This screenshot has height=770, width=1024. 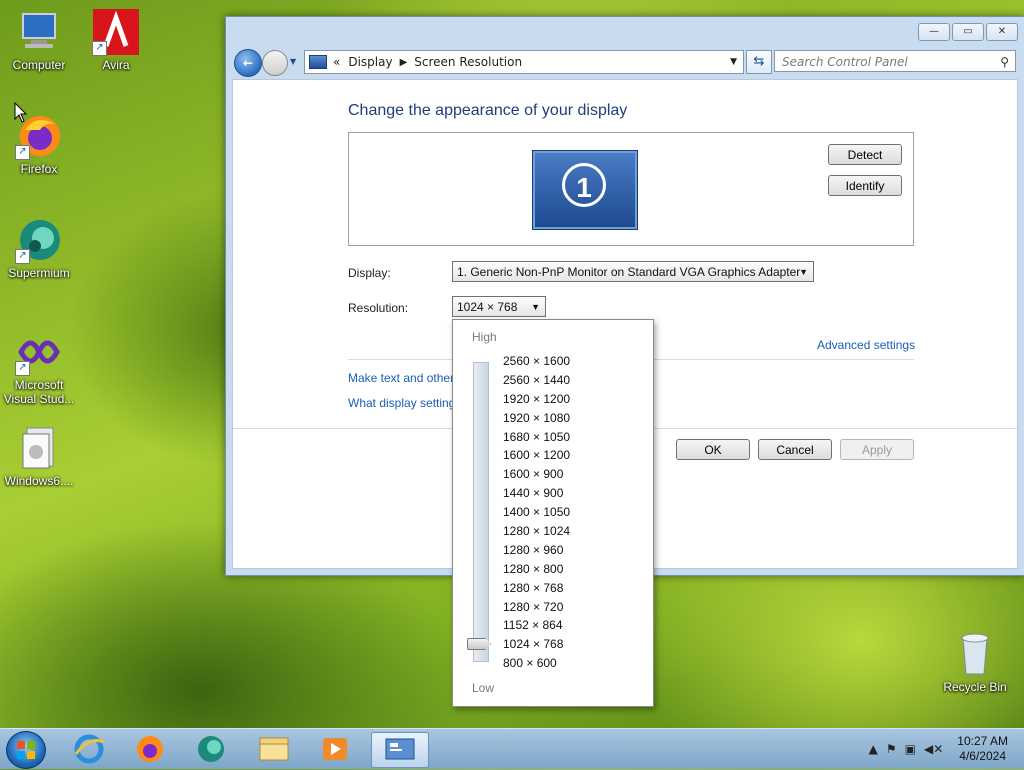 I want to click on resolution-option: 2560 × 1600, so click(x=536, y=361).